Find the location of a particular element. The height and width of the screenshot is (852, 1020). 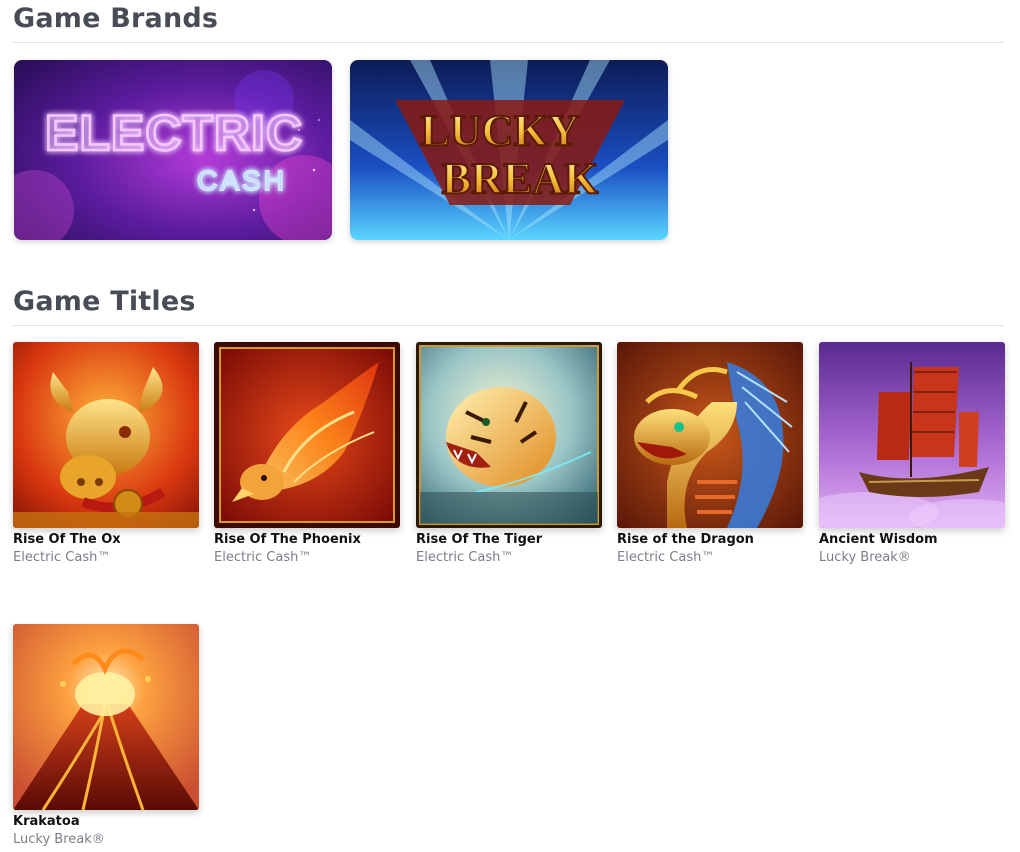

game-card: Rise Of The Tiger Electric Cash™ is located at coordinates (509, 453).